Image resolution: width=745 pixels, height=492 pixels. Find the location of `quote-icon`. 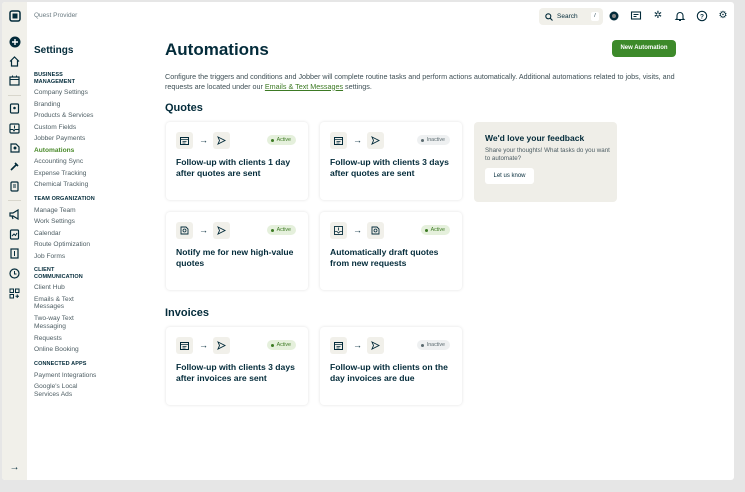

quote-icon is located at coordinates (375, 230).